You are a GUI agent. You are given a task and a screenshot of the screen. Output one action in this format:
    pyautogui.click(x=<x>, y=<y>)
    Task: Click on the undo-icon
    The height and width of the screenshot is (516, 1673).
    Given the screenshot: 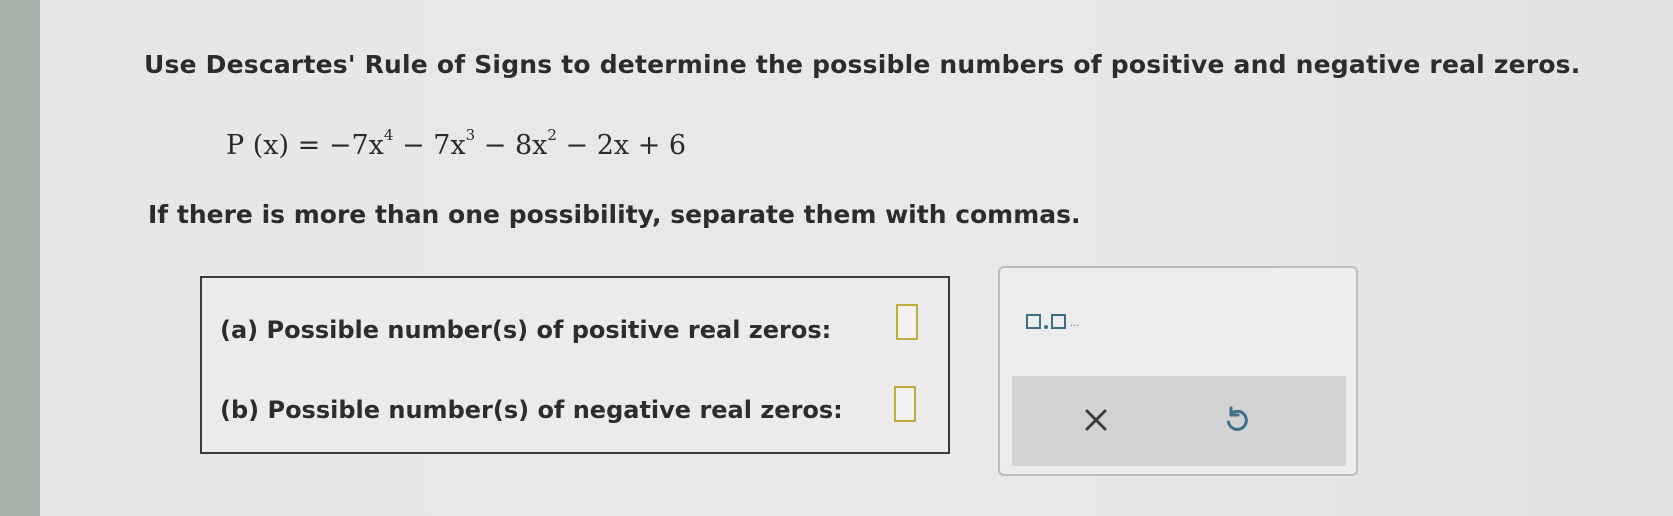 What is the action you would take?
    pyautogui.click(x=1237, y=418)
    